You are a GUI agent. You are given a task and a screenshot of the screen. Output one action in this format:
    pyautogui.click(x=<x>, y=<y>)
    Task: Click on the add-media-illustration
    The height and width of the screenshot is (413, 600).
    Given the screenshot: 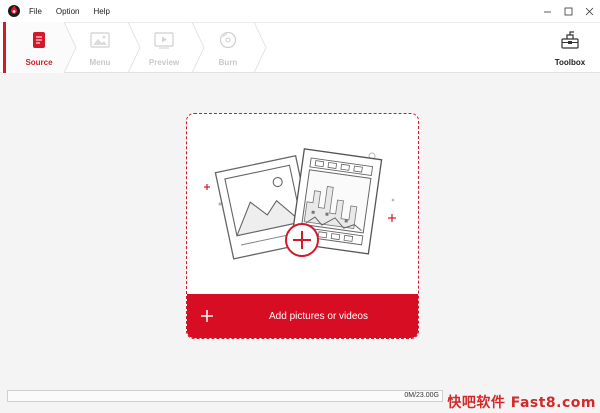 What is the action you would take?
    pyautogui.click(x=300, y=204)
    